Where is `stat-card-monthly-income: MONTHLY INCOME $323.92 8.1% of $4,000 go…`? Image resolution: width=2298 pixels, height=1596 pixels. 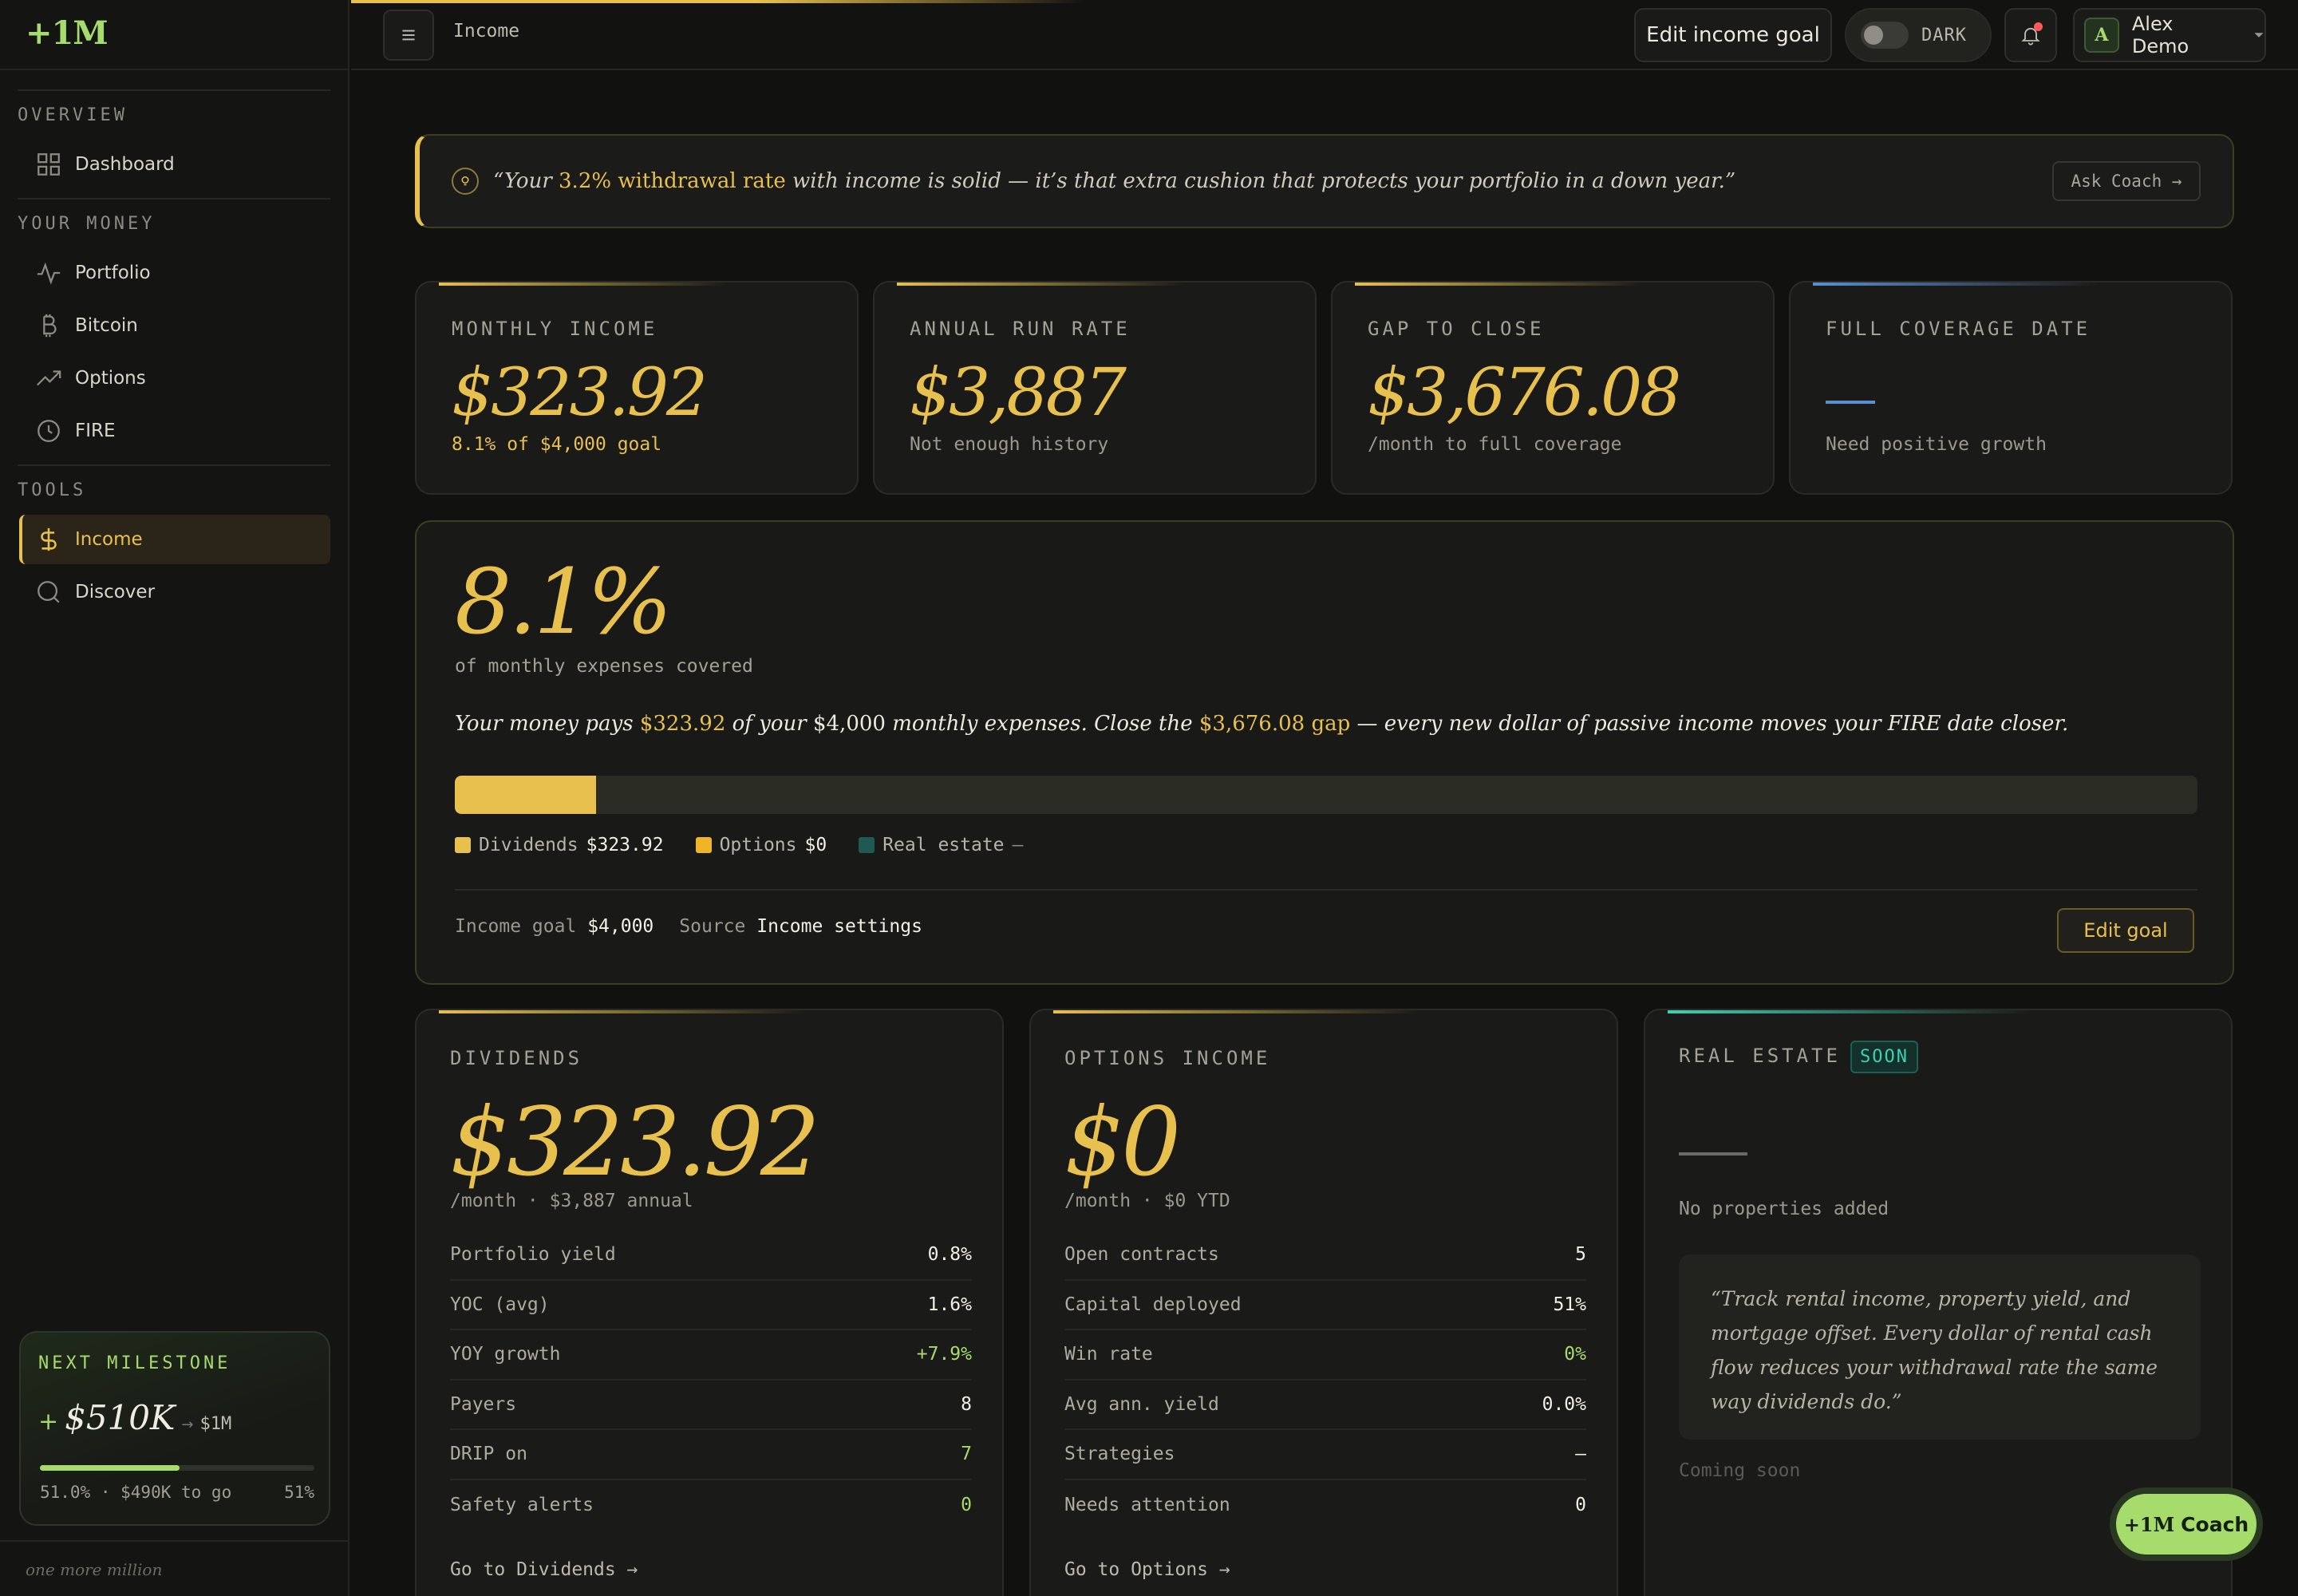 stat-card-monthly-income: MONTHLY INCOME $323.92 8.1% of $4,000 go… is located at coordinates (637, 388).